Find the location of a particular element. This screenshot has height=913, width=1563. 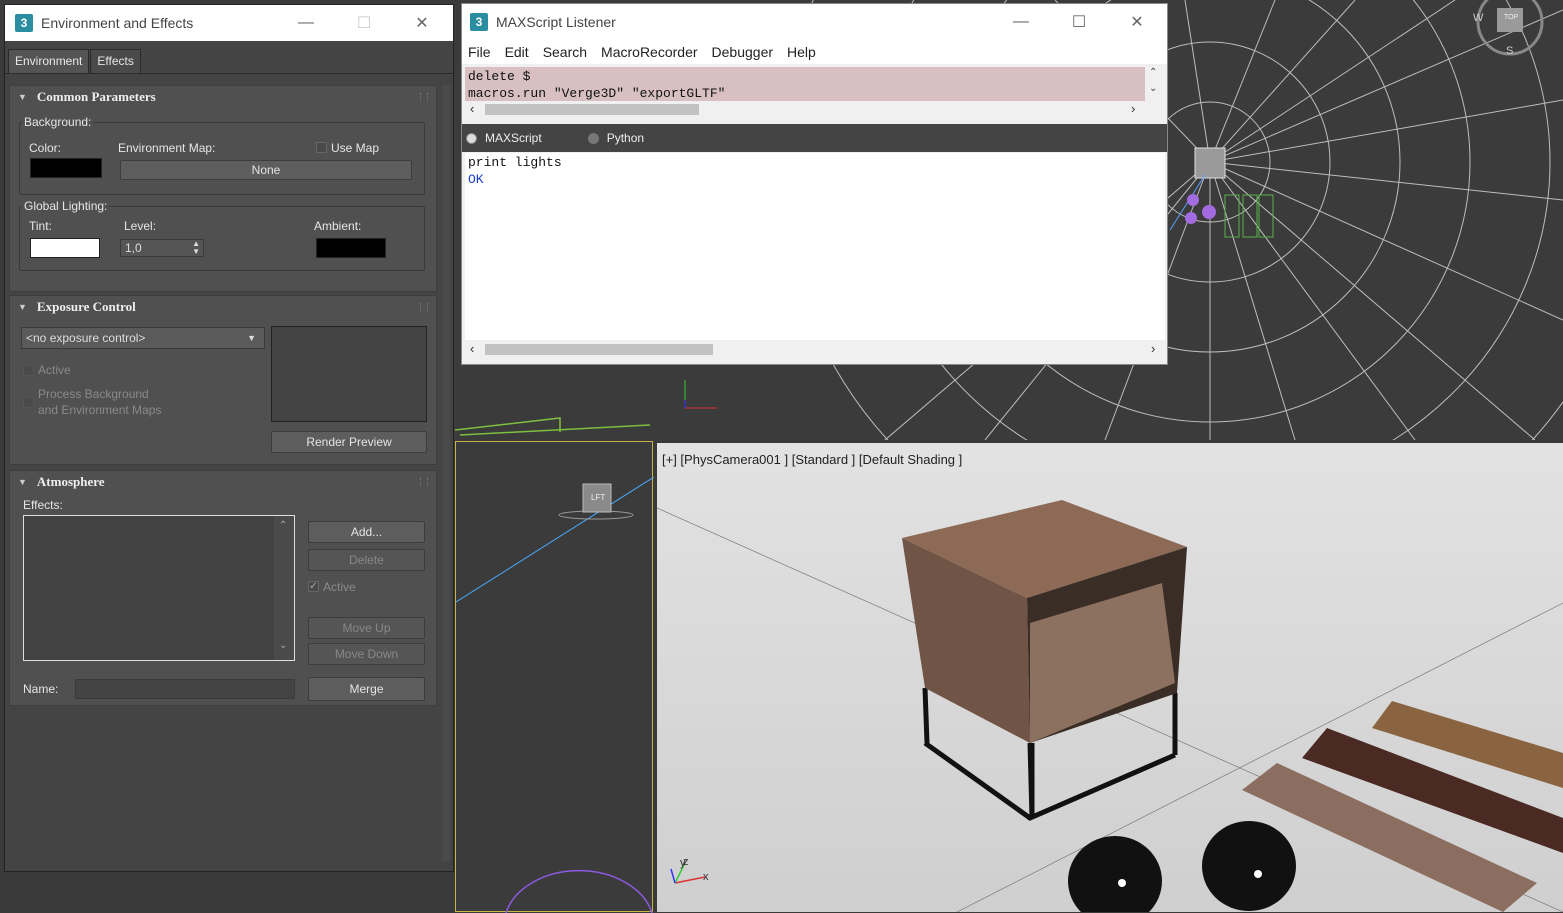

exposure-control-header: ▼ Exposure Control is located at coordinates (223, 307).